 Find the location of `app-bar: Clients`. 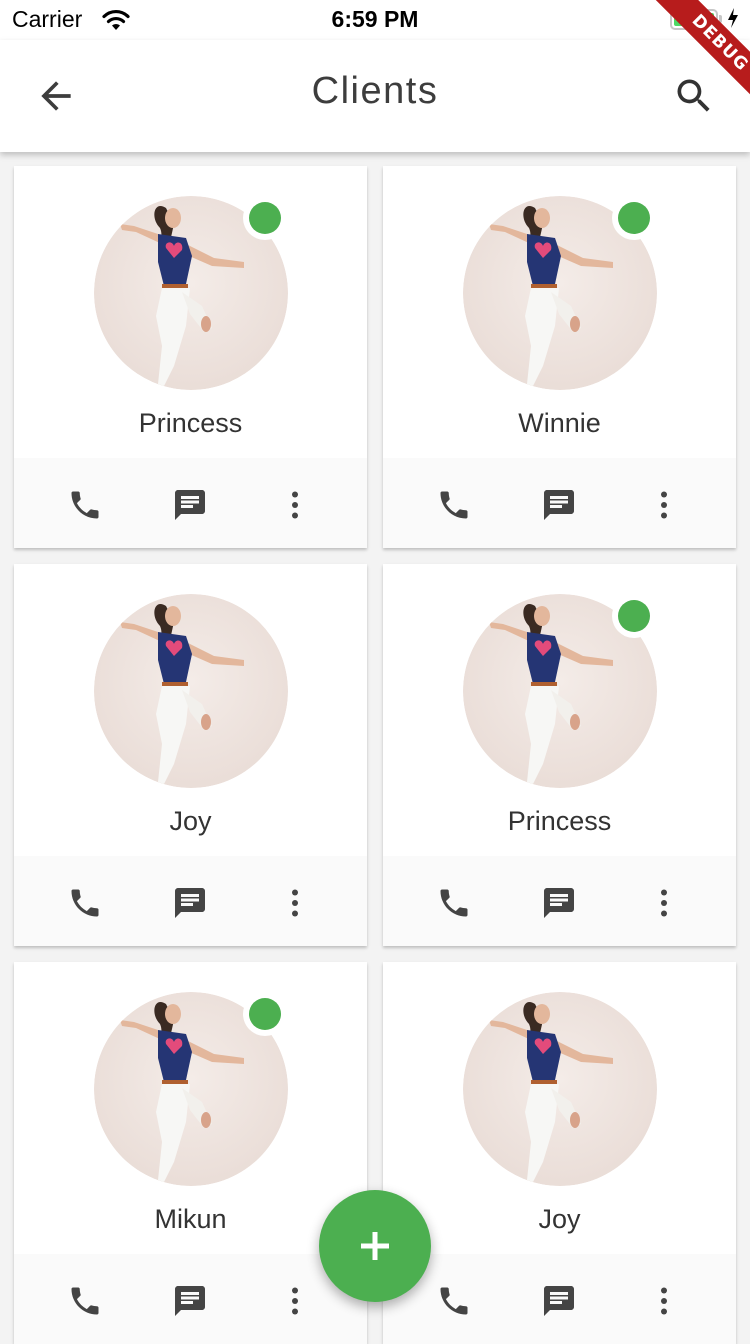

app-bar: Clients is located at coordinates (375, 96).